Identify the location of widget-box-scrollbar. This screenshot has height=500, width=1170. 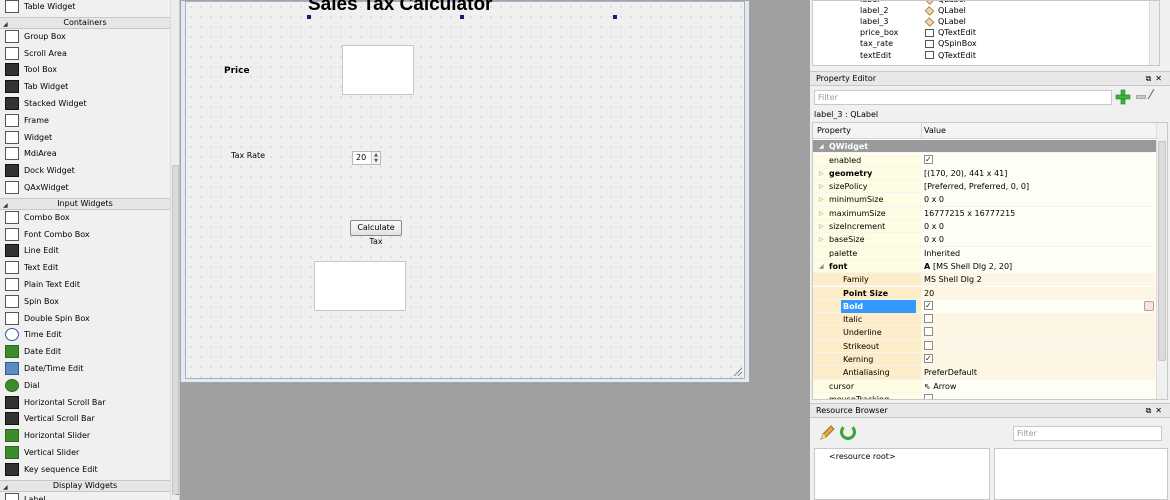
(174, 250).